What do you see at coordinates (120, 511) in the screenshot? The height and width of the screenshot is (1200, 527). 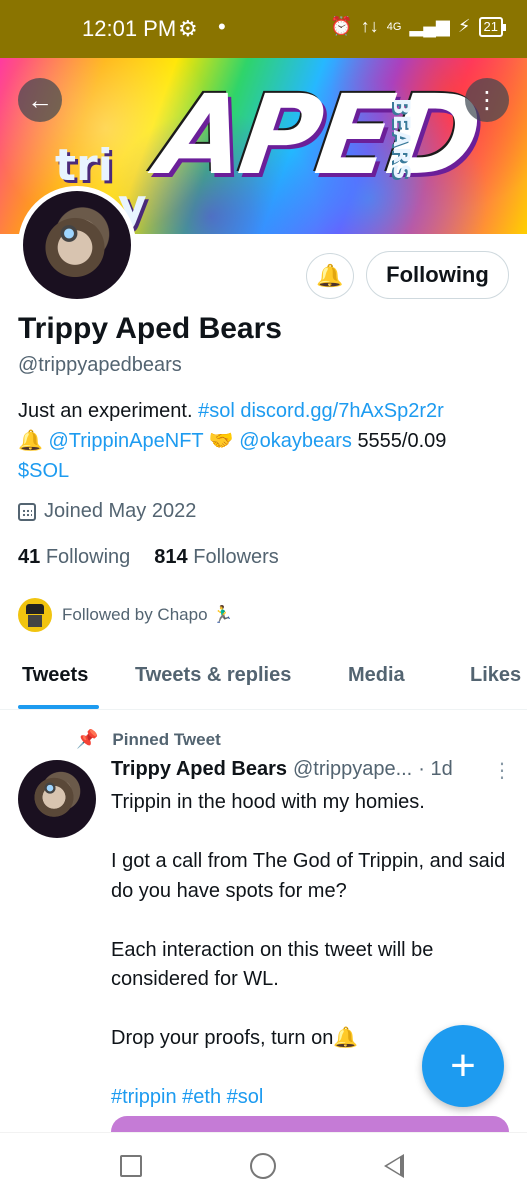 I see `joined-text: Joined May 2022` at bounding box center [120, 511].